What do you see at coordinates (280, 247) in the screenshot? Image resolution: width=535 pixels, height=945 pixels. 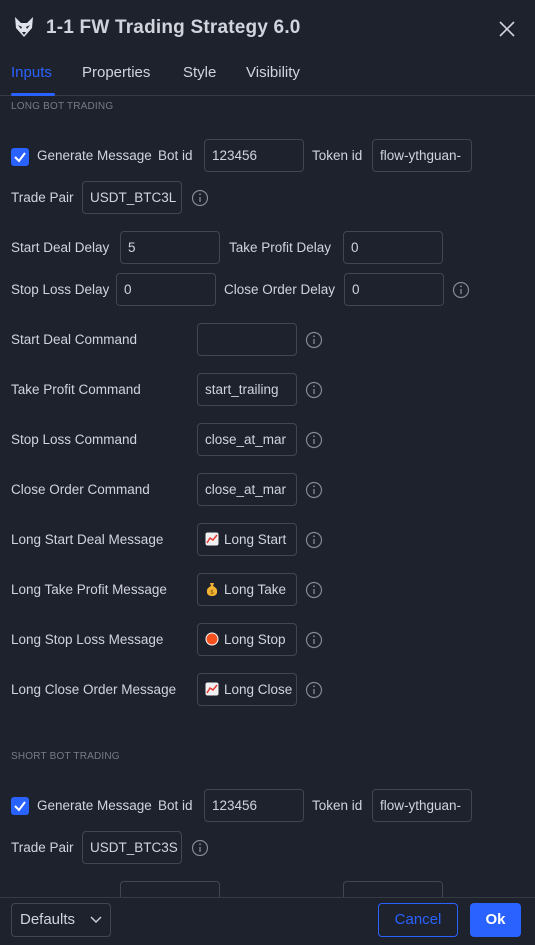 I see `take-profit-delay-label: Take Profit Delay` at bounding box center [280, 247].